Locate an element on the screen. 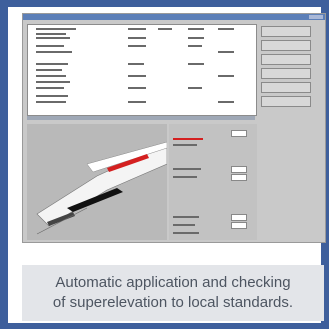  caption-line-1: Automatic application and checking is located at coordinates (173, 282).